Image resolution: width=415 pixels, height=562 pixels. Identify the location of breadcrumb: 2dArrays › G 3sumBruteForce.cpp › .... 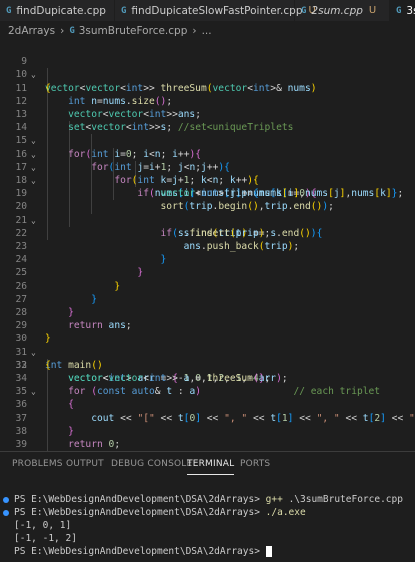
(207, 30).